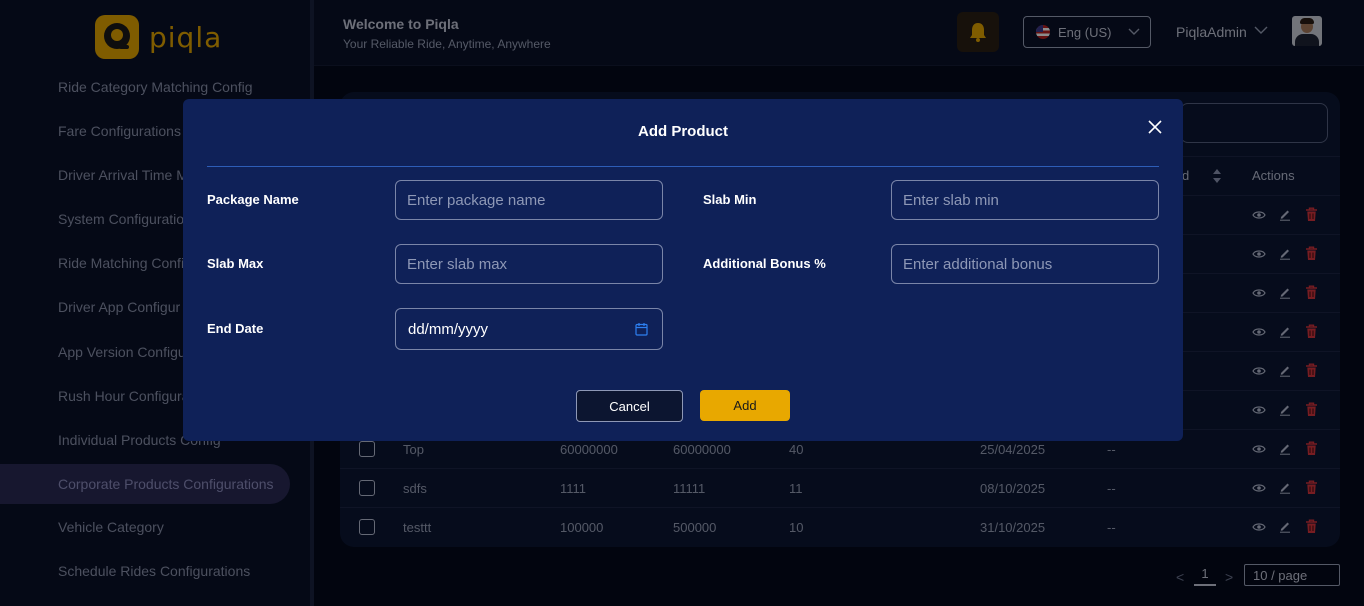 Image resolution: width=1364 pixels, height=606 pixels. What do you see at coordinates (1155, 127) in the screenshot?
I see `close-icon` at bounding box center [1155, 127].